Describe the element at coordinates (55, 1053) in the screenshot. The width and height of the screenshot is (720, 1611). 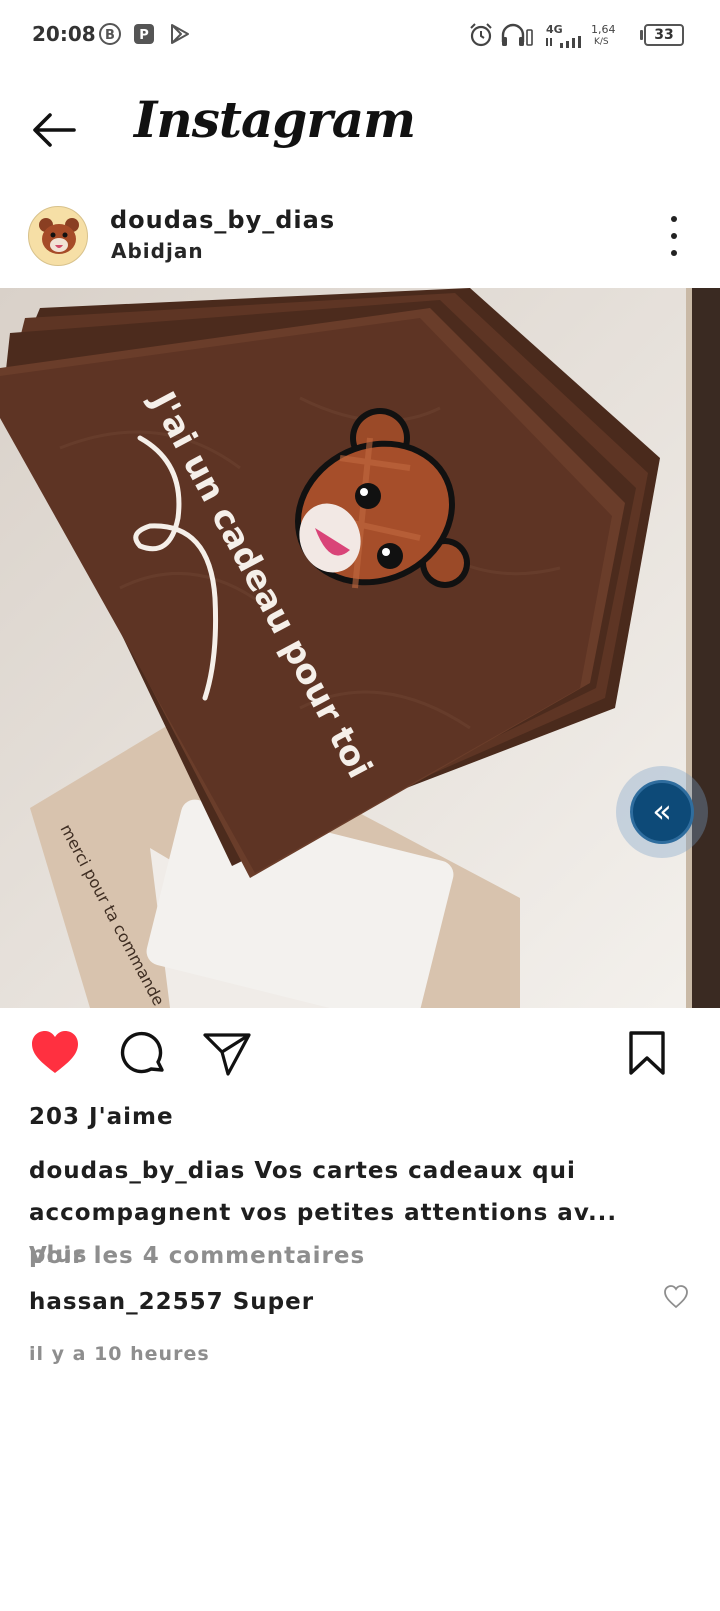
I see `heart-filled-icon` at that location.